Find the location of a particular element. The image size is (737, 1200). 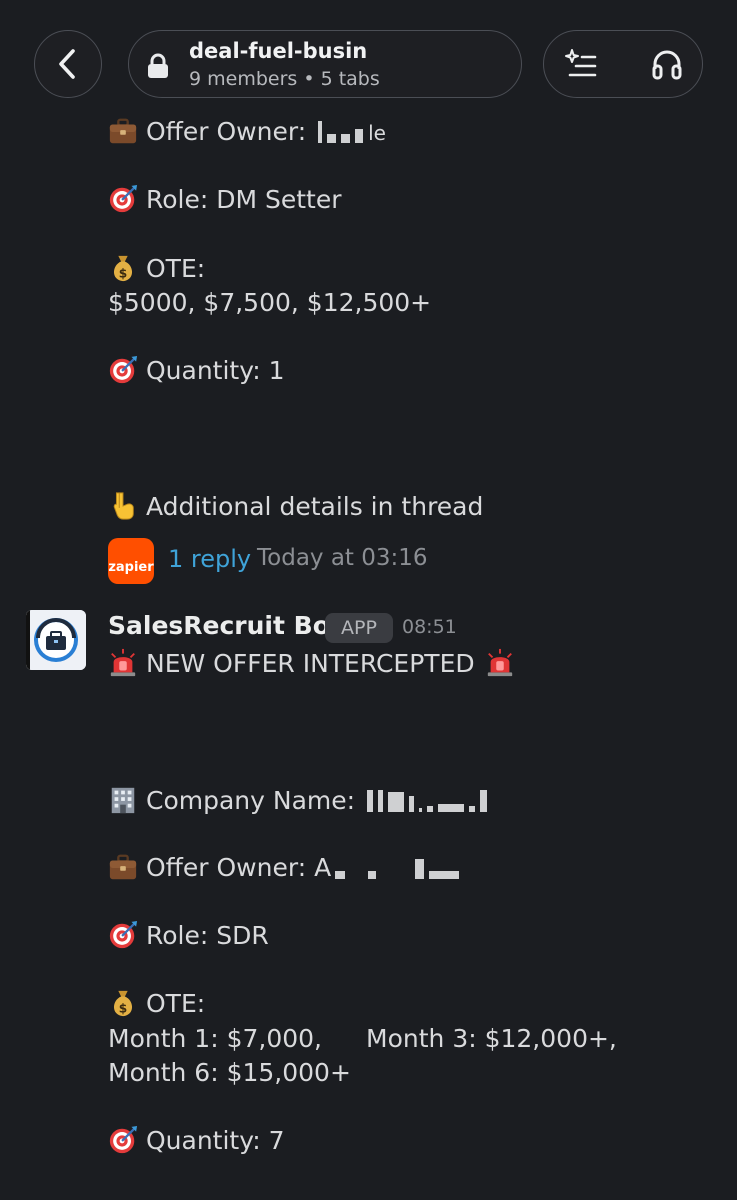

last-reply-time: Today at 03:16 is located at coordinates (342, 558).